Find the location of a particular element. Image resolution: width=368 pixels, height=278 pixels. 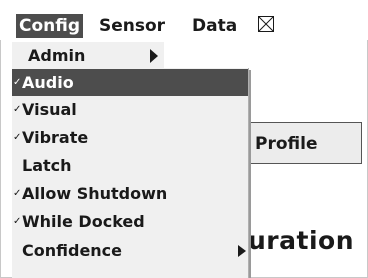

menu-item-label: Confidence is located at coordinates (72, 250).